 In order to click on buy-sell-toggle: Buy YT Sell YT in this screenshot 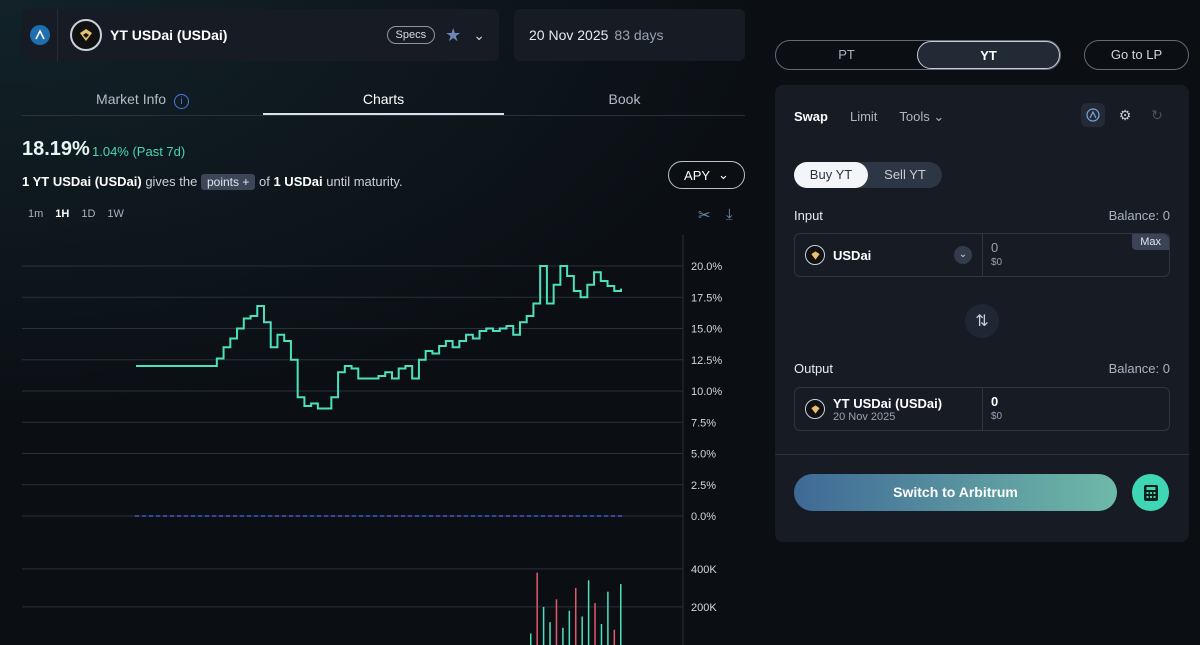, I will do `click(868, 175)`.